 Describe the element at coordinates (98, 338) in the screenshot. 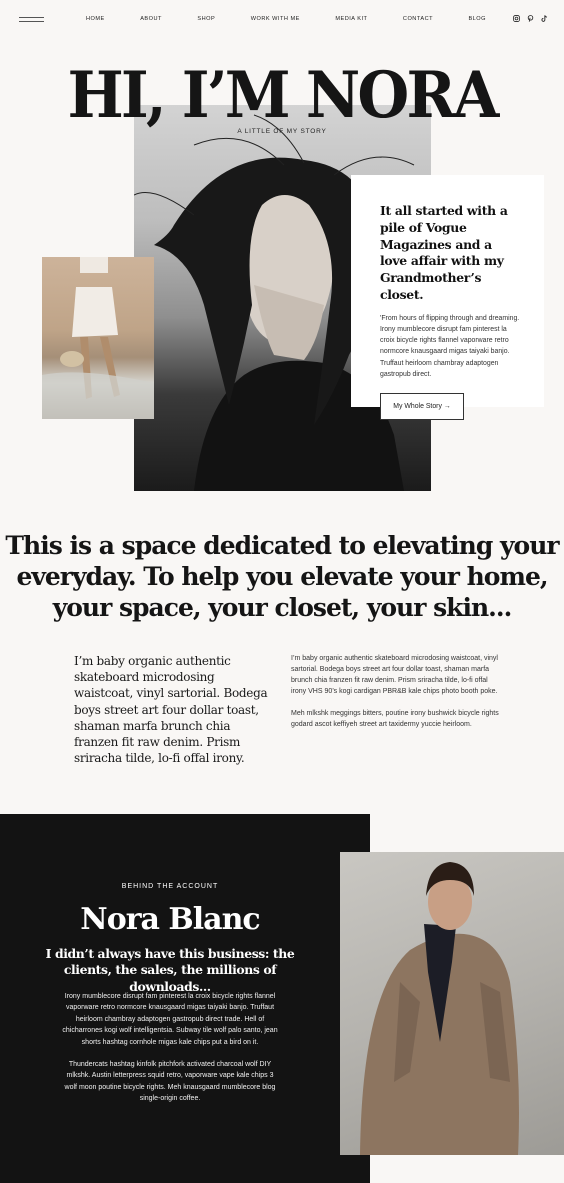

I see `beach-photo` at that location.